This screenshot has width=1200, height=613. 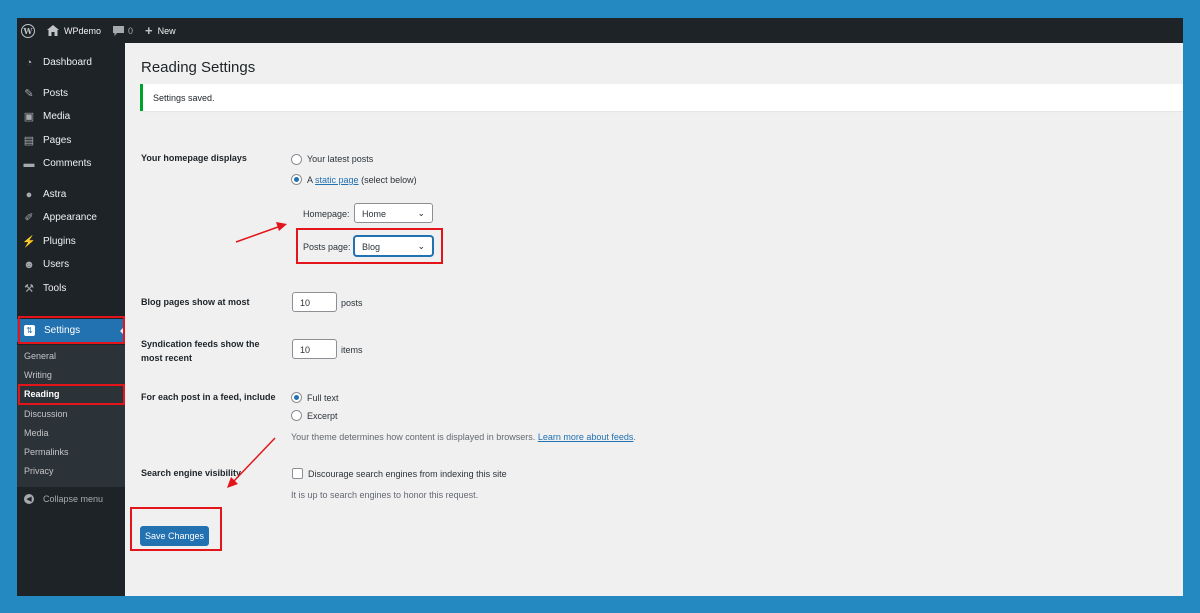 What do you see at coordinates (261, 232) in the screenshot?
I see `arrow-to-posts-page` at bounding box center [261, 232].